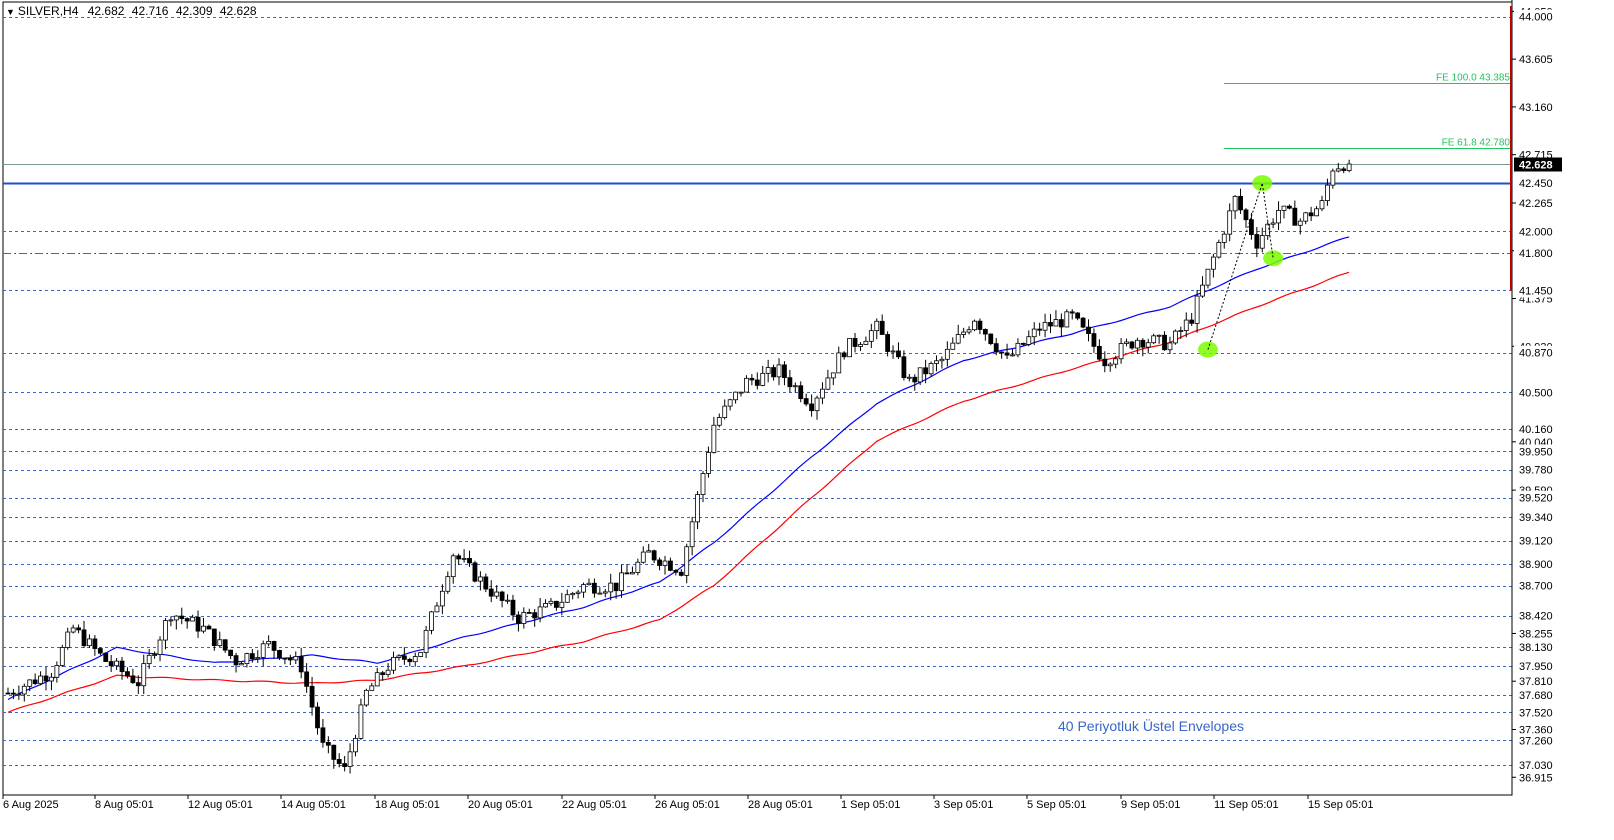 This screenshot has height=840, width=1614. Describe the element at coordinates (1262, 183) in the screenshot. I see `swing-point-marker` at that location.